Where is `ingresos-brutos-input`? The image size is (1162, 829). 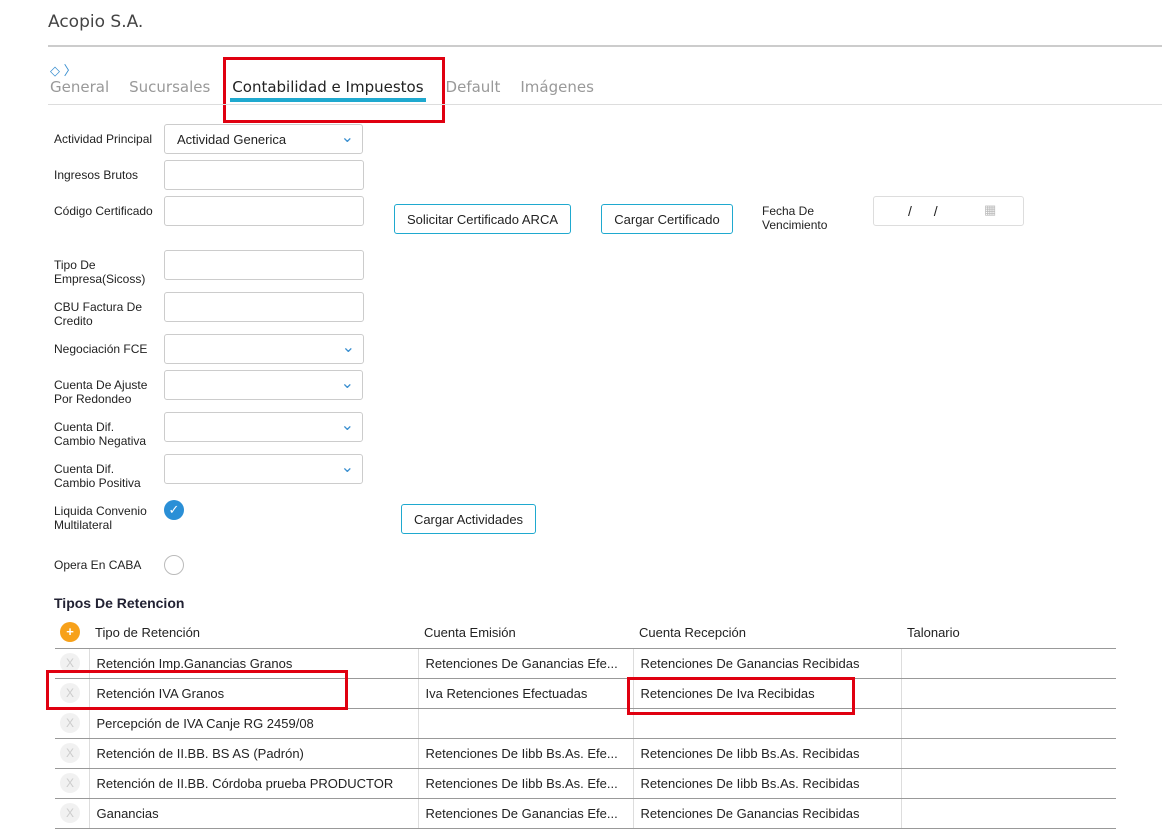
ingresos-brutos-input is located at coordinates (264, 175).